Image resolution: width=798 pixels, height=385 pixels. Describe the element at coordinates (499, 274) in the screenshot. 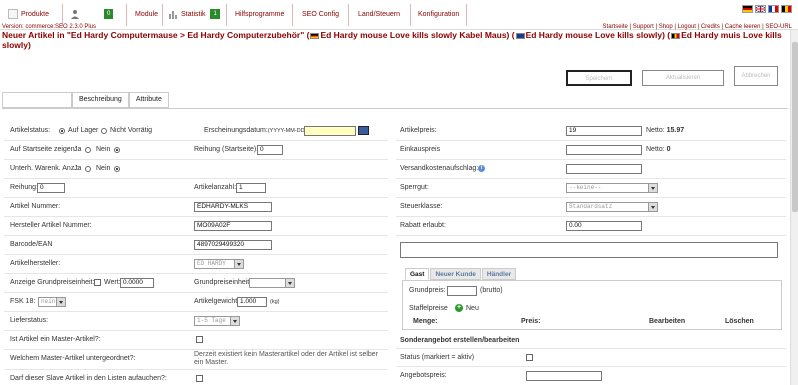

I see `tab-haendler: Händler` at that location.